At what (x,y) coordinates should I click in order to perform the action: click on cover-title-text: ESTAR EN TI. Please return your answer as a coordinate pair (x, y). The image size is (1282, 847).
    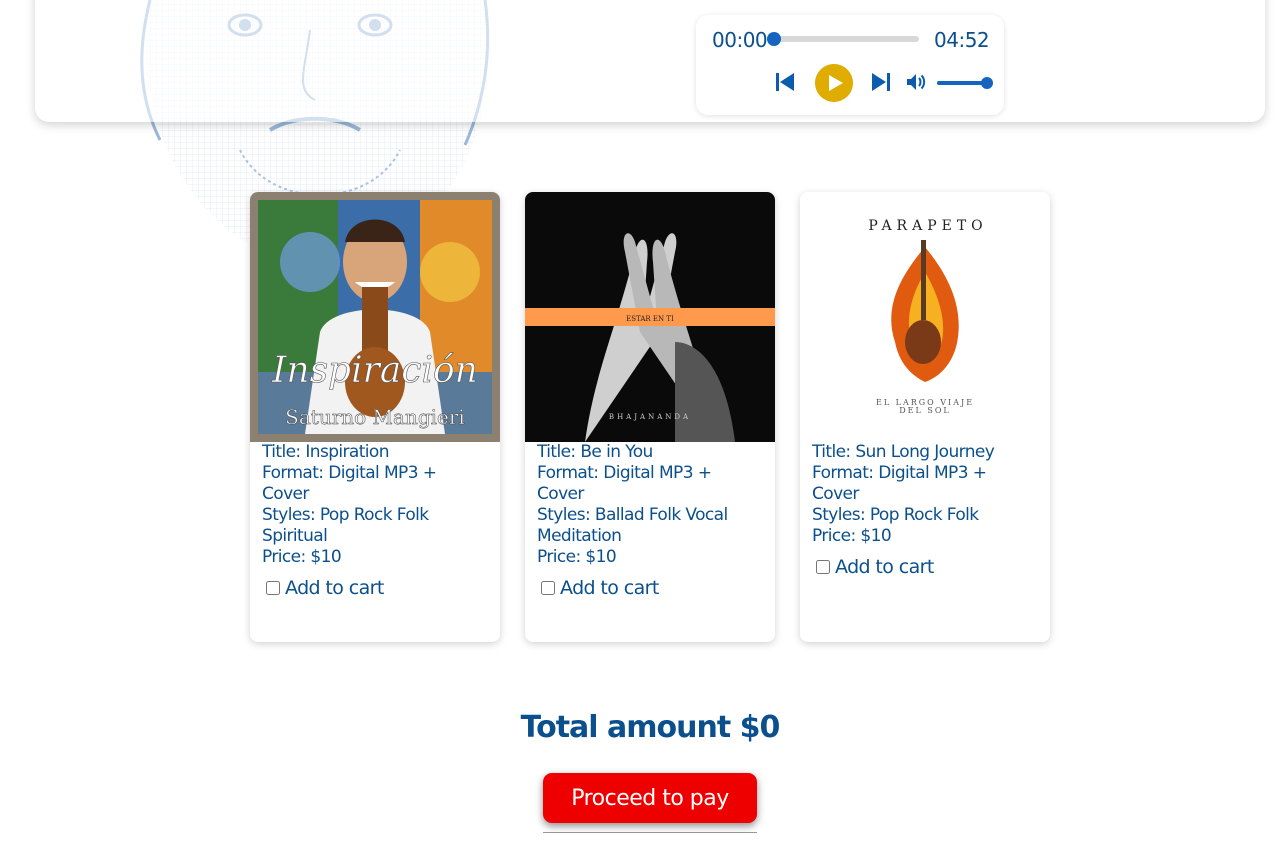
    Looking at the image, I should click on (650, 319).